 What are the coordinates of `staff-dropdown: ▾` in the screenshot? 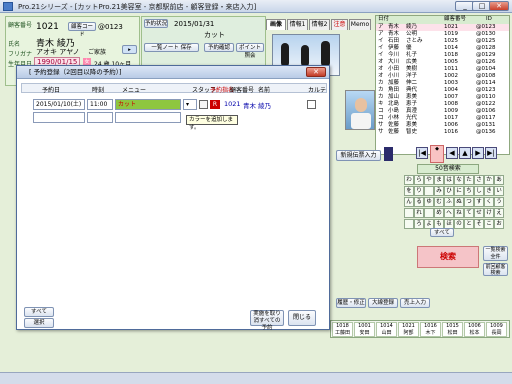 It's located at (190, 104).